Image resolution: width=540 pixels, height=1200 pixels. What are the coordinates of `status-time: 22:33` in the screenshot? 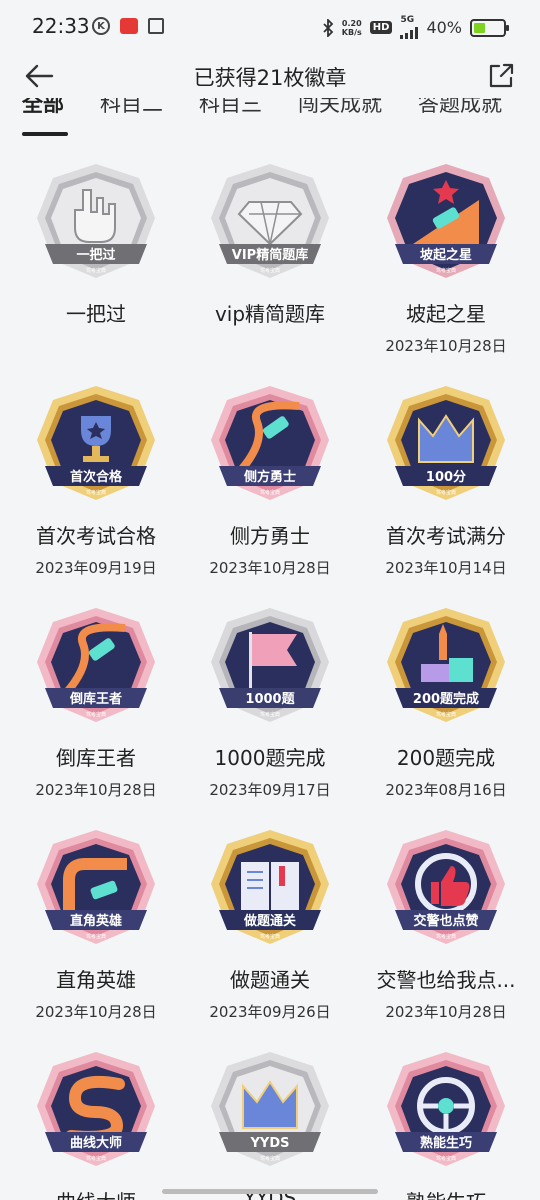 It's located at (61, 26).